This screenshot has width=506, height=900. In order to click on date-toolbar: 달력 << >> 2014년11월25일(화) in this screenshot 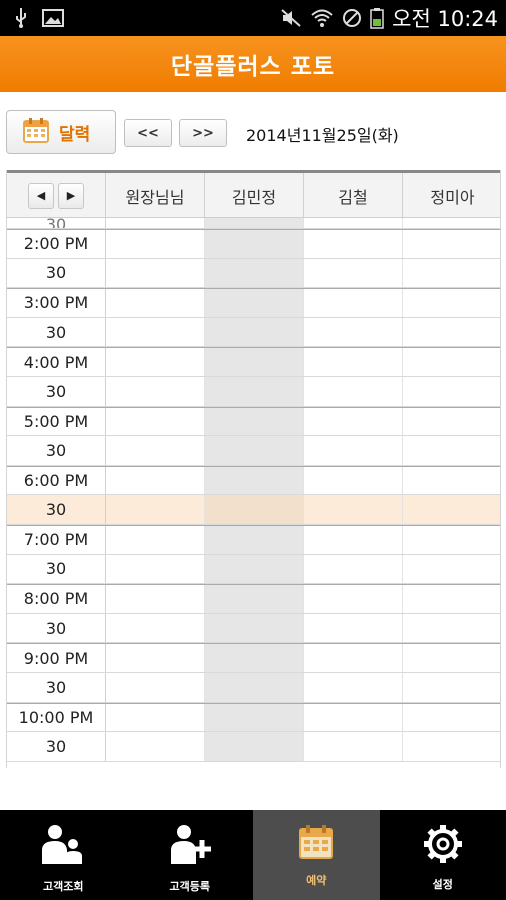, I will do `click(253, 131)`.